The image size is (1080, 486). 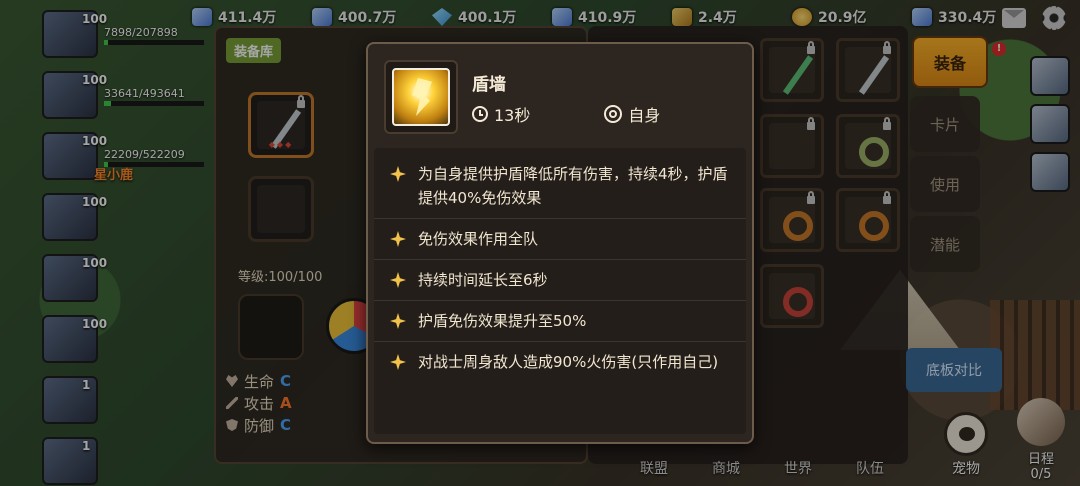 What do you see at coordinates (502, 321) in the screenshot?
I see `effect-text: 护盾免伤效果提升至50%` at bounding box center [502, 321].